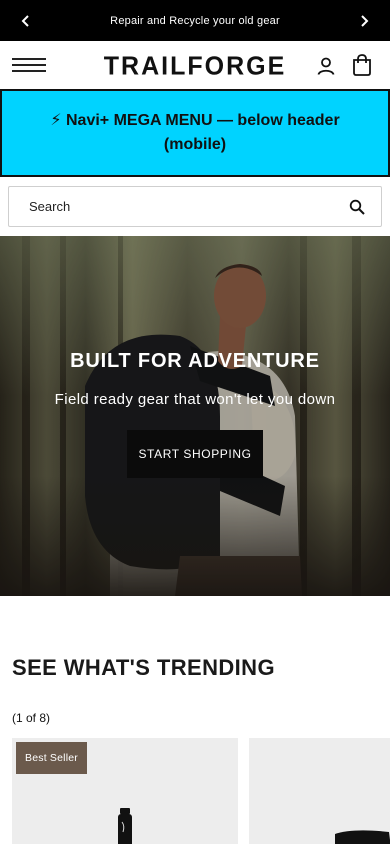 The image size is (390, 844). What do you see at coordinates (326, 66) in the screenshot?
I see `user-icon` at bounding box center [326, 66].